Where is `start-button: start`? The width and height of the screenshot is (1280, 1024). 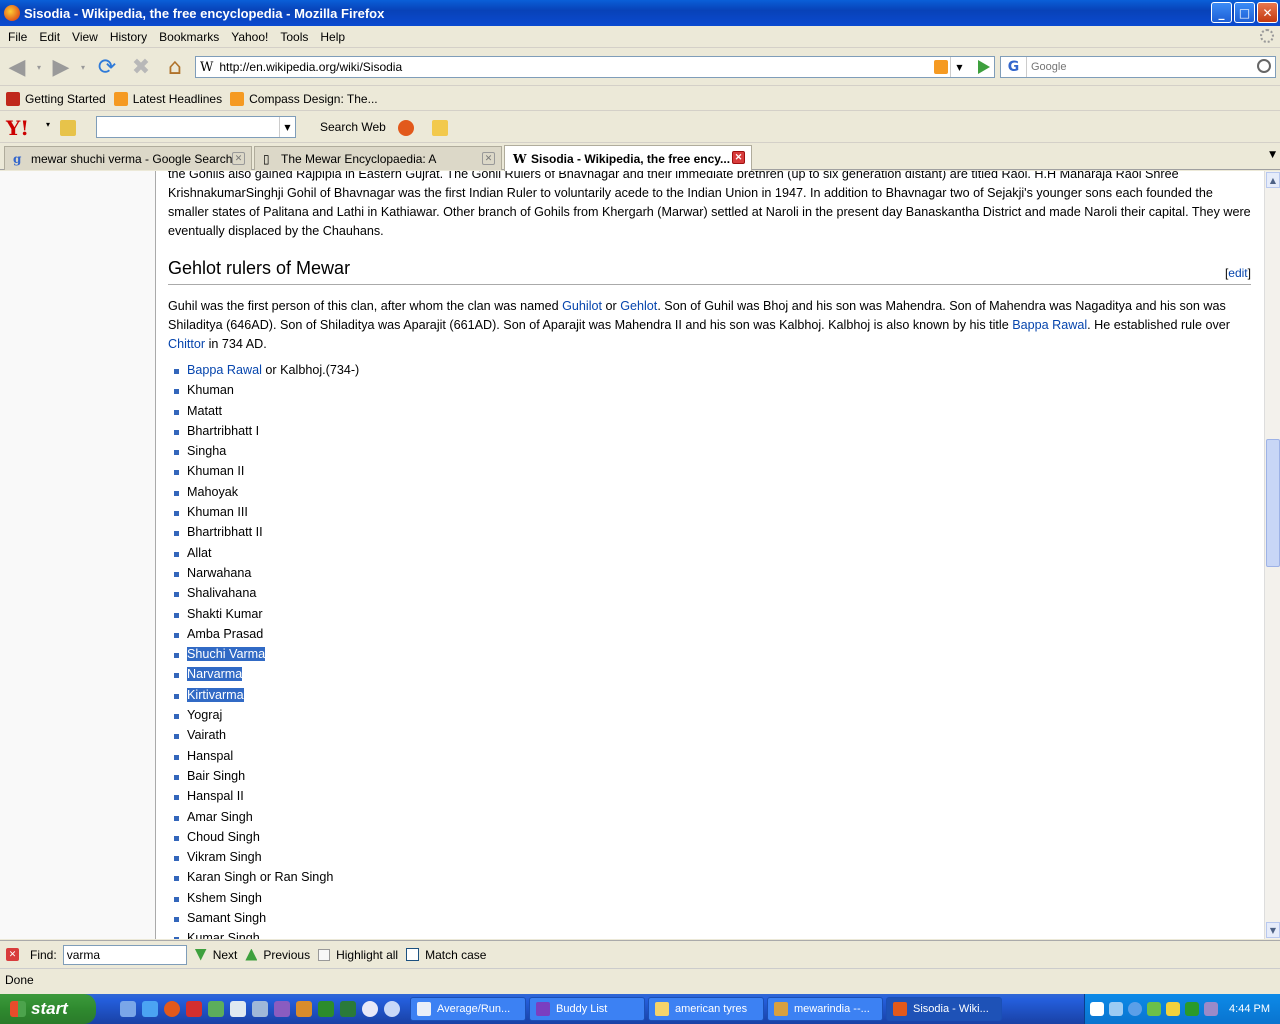 start-button: start is located at coordinates (48, 1009).